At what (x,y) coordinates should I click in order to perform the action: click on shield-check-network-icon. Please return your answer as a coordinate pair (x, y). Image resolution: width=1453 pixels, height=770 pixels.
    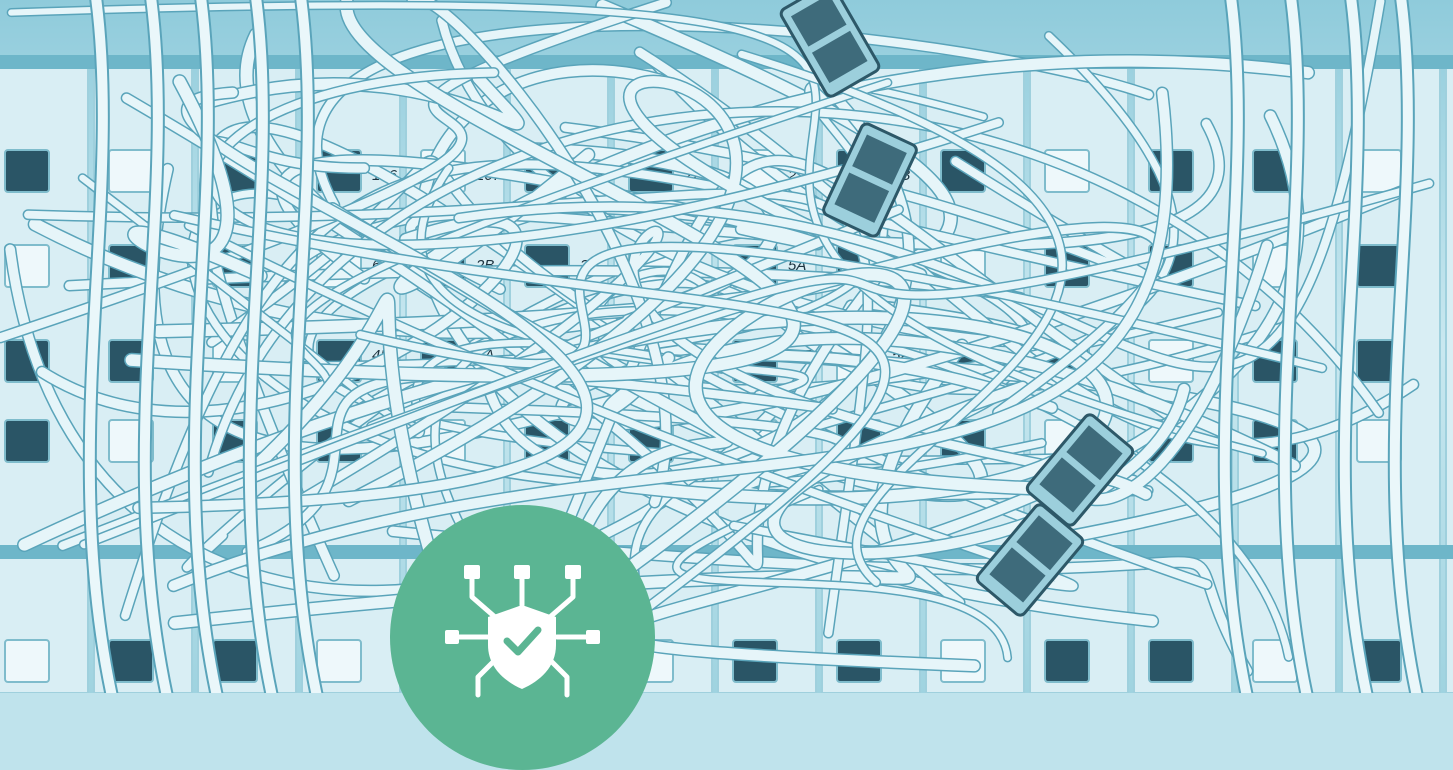
    Looking at the image, I should click on (522, 631).